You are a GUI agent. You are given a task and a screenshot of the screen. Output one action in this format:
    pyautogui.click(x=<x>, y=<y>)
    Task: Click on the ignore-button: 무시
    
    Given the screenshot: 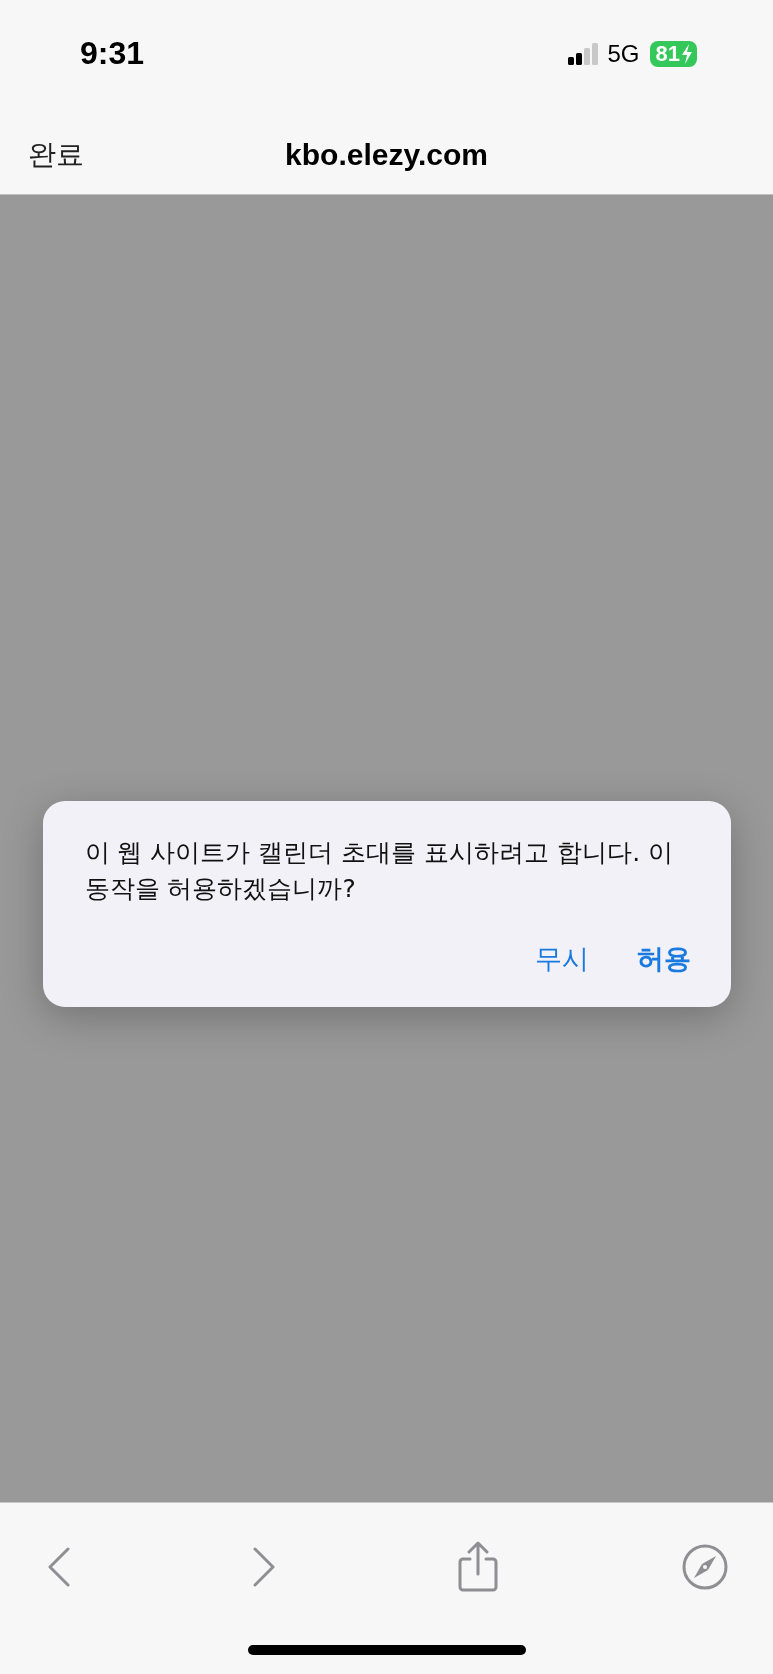 What is the action you would take?
    pyautogui.click(x=561, y=958)
    